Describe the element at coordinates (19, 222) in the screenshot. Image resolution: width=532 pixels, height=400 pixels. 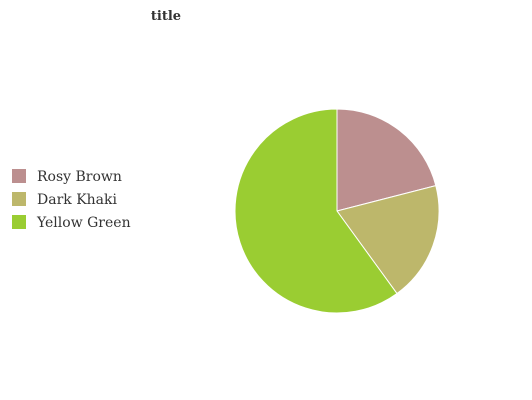
I see `legend-swatch-yellow-green` at that location.